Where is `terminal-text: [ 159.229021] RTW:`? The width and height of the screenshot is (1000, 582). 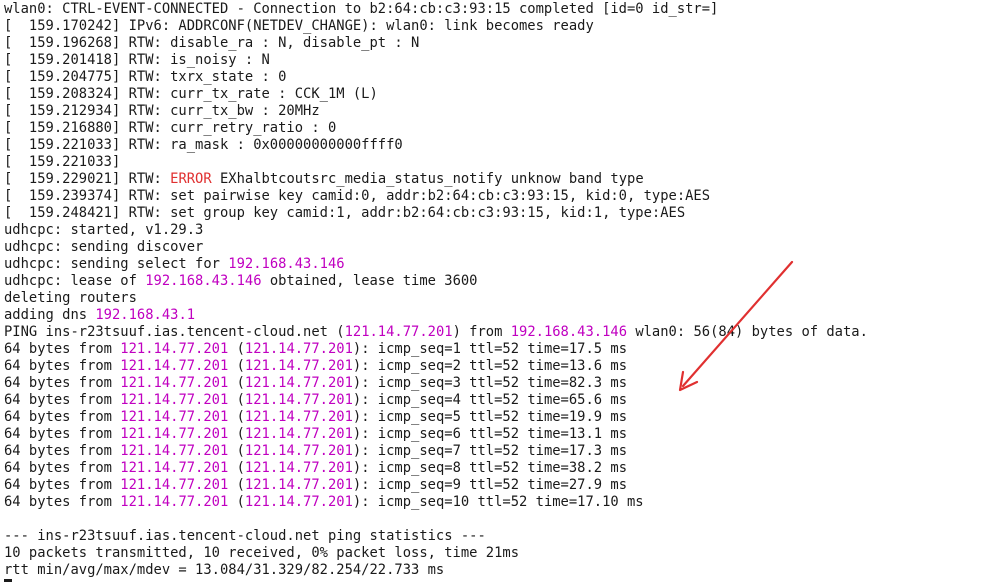
terminal-text: [ 159.229021] RTW: is located at coordinates (87, 179).